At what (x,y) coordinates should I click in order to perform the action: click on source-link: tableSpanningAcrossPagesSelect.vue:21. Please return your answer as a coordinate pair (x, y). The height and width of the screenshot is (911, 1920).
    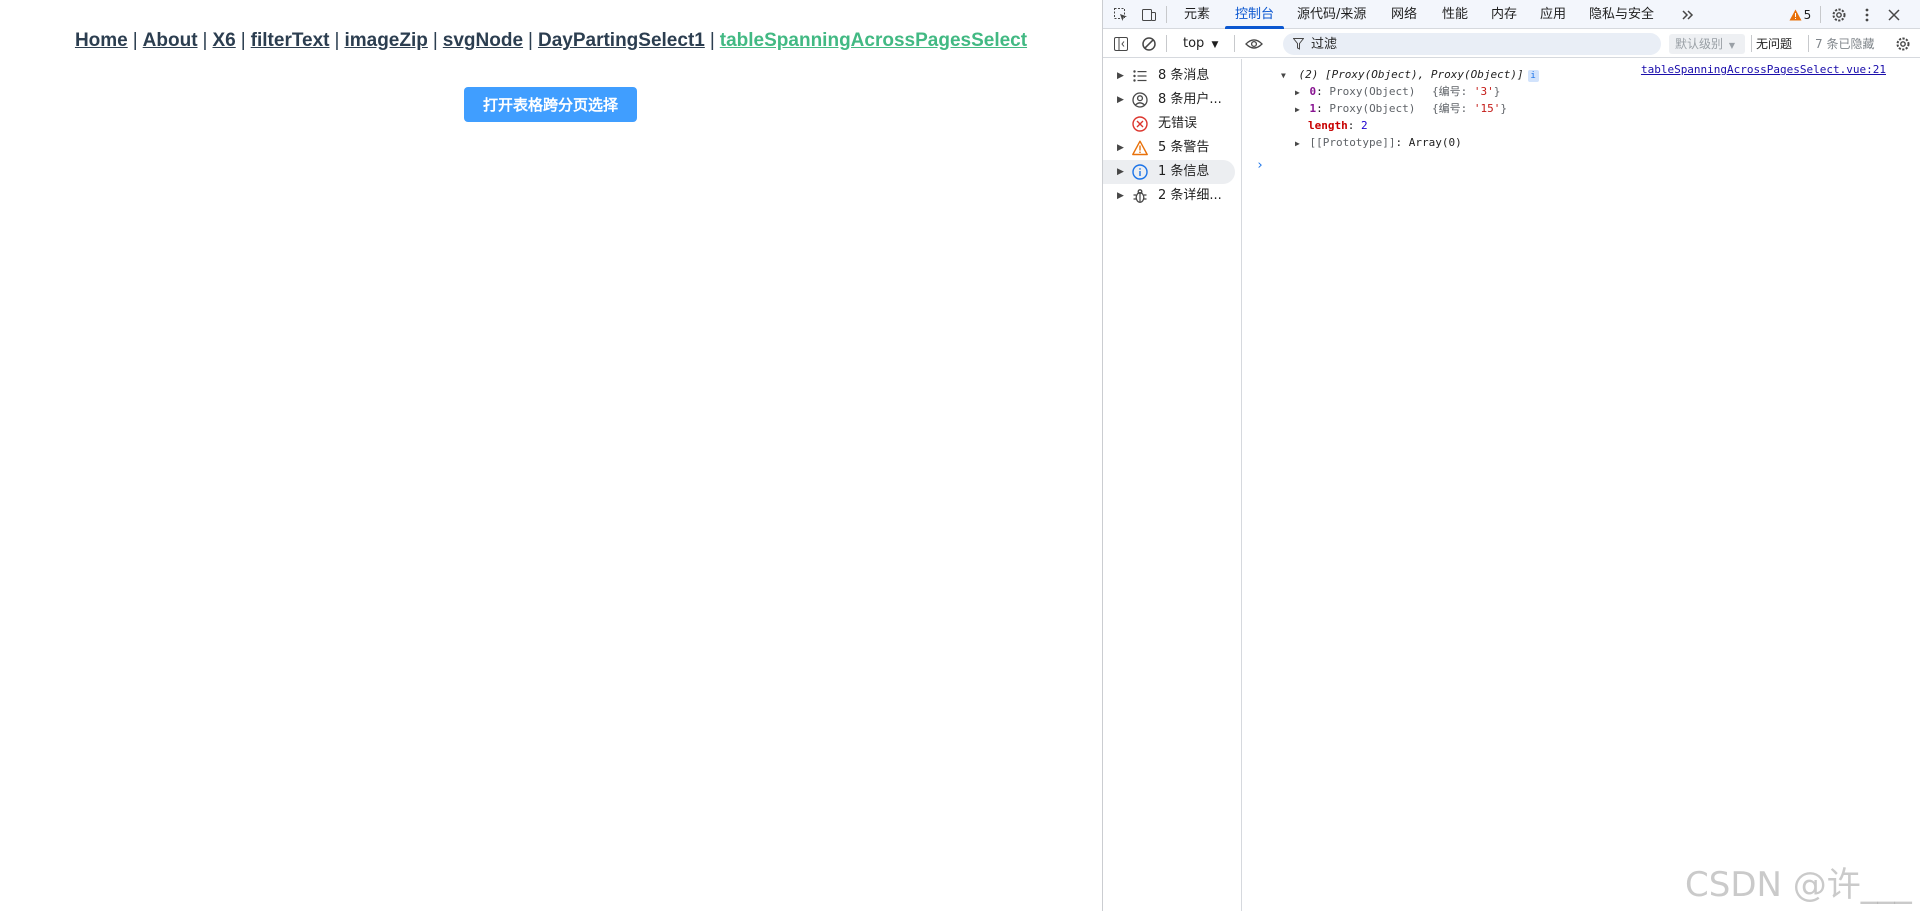
    Looking at the image, I should click on (1763, 69).